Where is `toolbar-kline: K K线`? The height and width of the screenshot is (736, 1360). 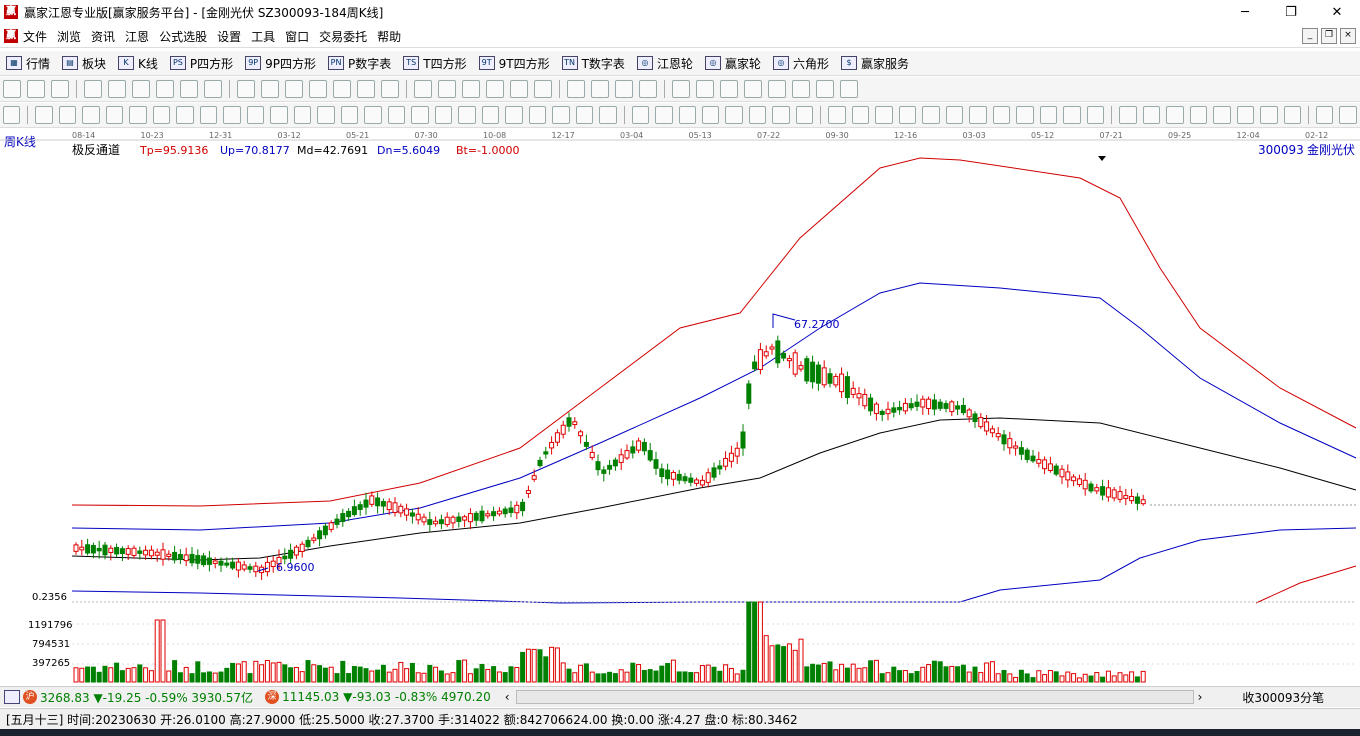 toolbar-kline: K K线 is located at coordinates (138, 63).